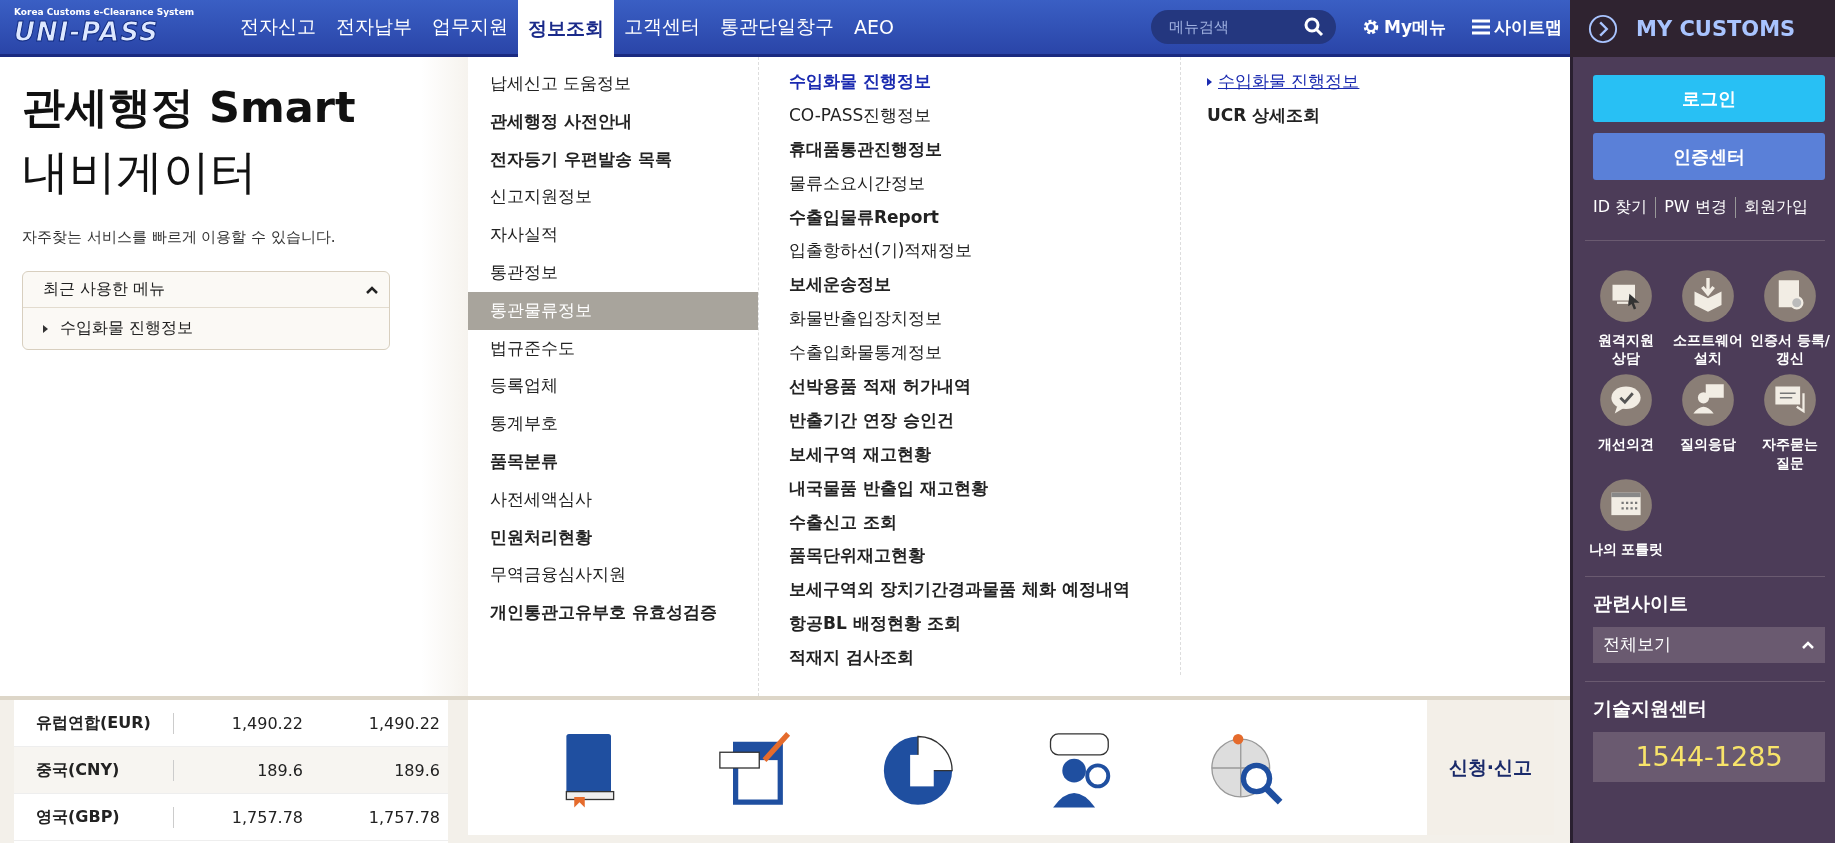 The image size is (1835, 843). What do you see at coordinates (613, 197) in the screenshot?
I see `menu-item: 신고지원정보` at bounding box center [613, 197].